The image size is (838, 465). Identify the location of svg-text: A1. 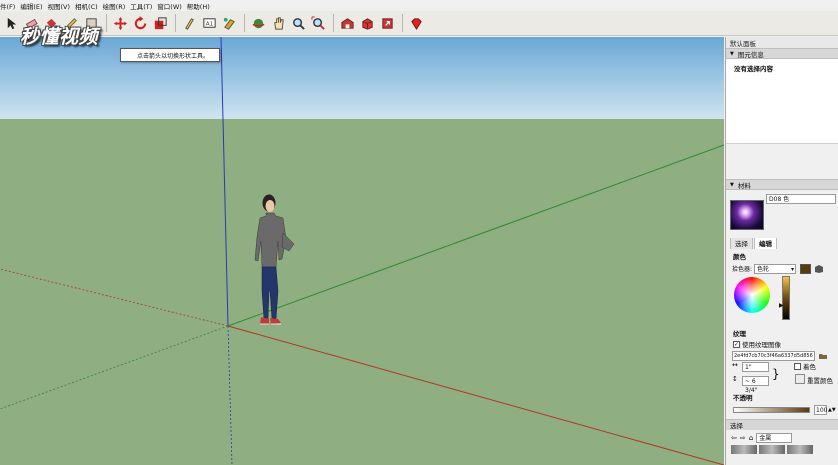
(210, 24).